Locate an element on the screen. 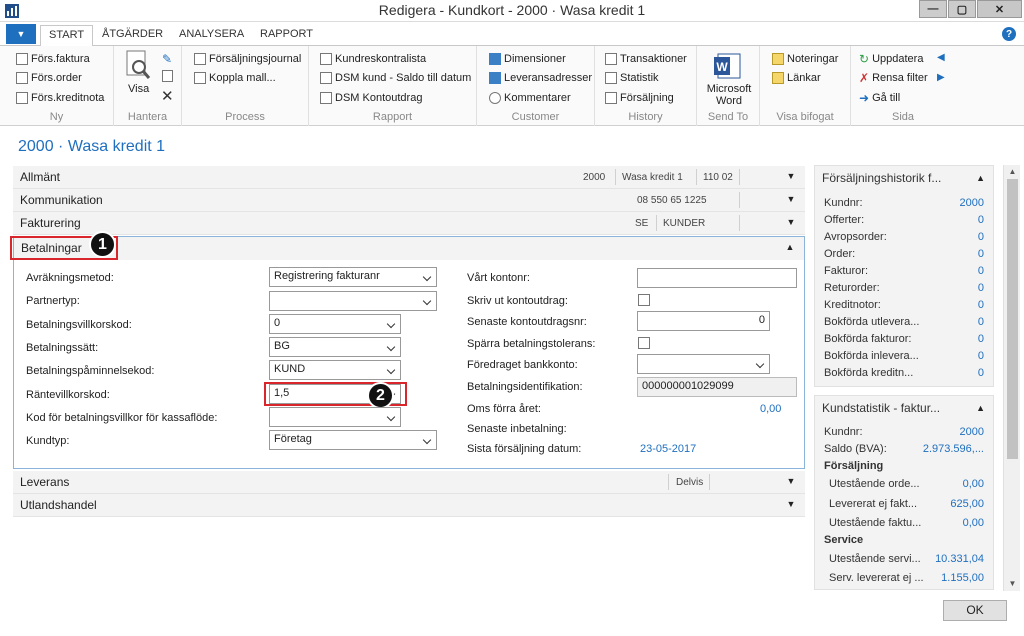 The image size is (1024, 636). dsm-kontoutdrag-button: DSM Kontoutdrag is located at coordinates (371, 98).